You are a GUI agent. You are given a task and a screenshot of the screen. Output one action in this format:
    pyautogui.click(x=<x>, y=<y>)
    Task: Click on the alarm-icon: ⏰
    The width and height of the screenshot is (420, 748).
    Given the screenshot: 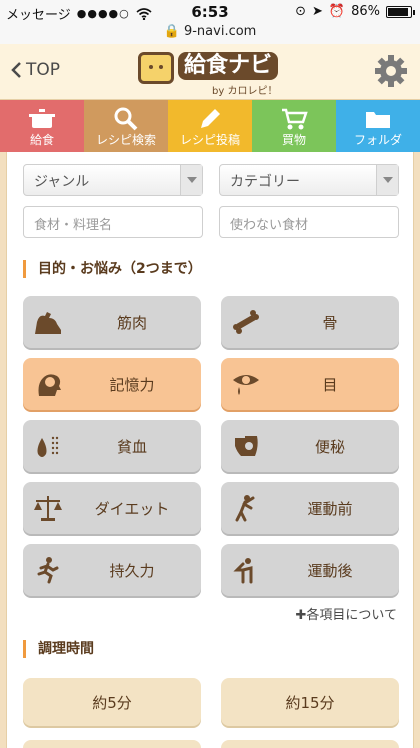 What is the action you would take?
    pyautogui.click(x=337, y=11)
    